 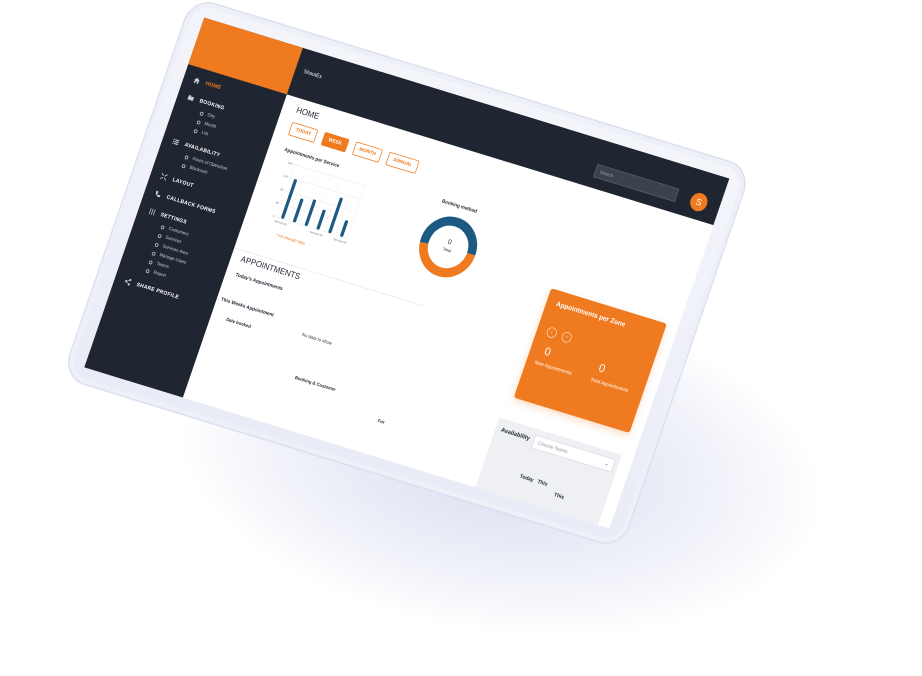 What do you see at coordinates (573, 453) in the screenshot?
I see `choose-teams-select: Choose Teams ⌄` at bounding box center [573, 453].